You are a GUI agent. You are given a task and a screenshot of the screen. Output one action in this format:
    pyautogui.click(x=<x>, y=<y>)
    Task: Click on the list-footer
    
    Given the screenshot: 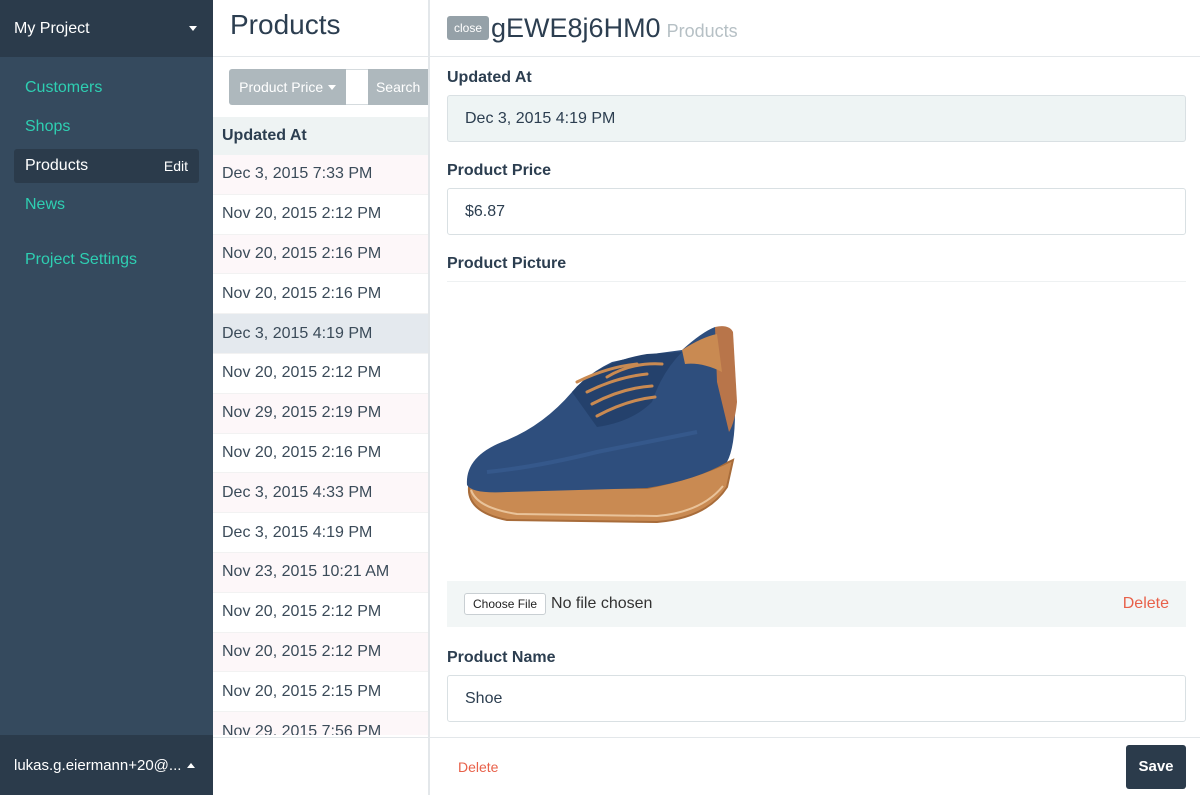 What is the action you would take?
    pyautogui.click(x=320, y=766)
    